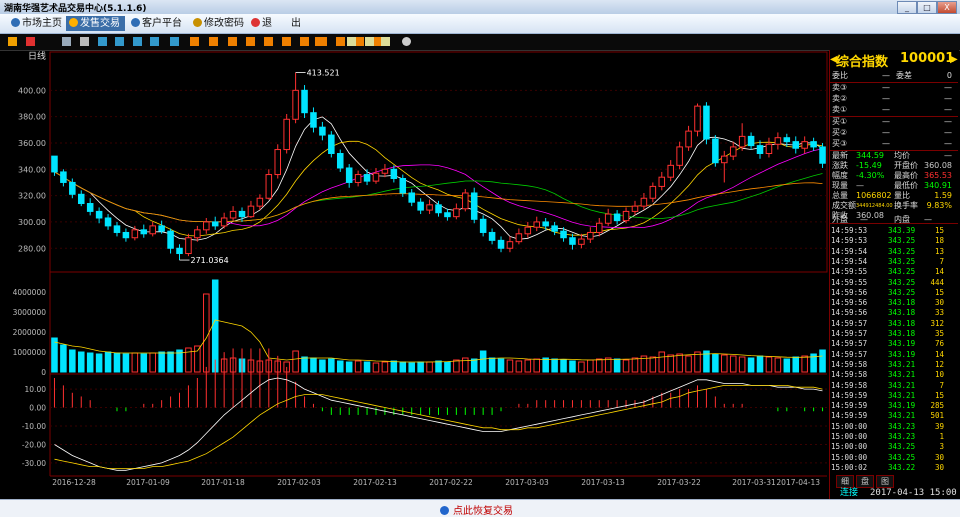  What do you see at coordinates (894, 427) in the screenshot?
I see `tick-row: 15:00:00 343.23 39` at bounding box center [894, 427].